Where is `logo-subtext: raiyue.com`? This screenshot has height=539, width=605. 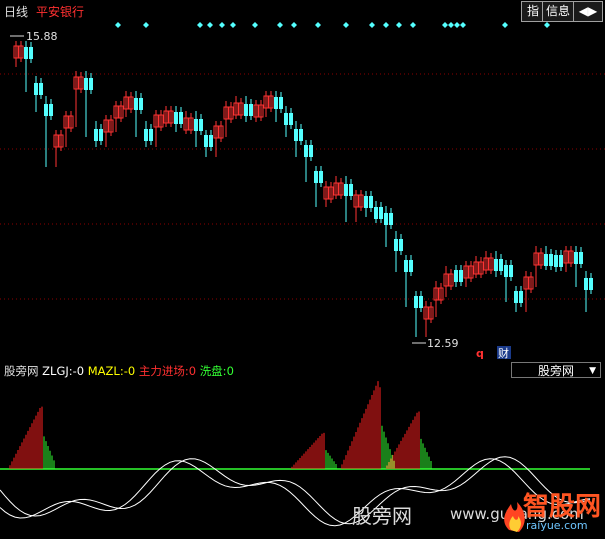 logo-subtext: raiyue.com is located at coordinates (557, 525).